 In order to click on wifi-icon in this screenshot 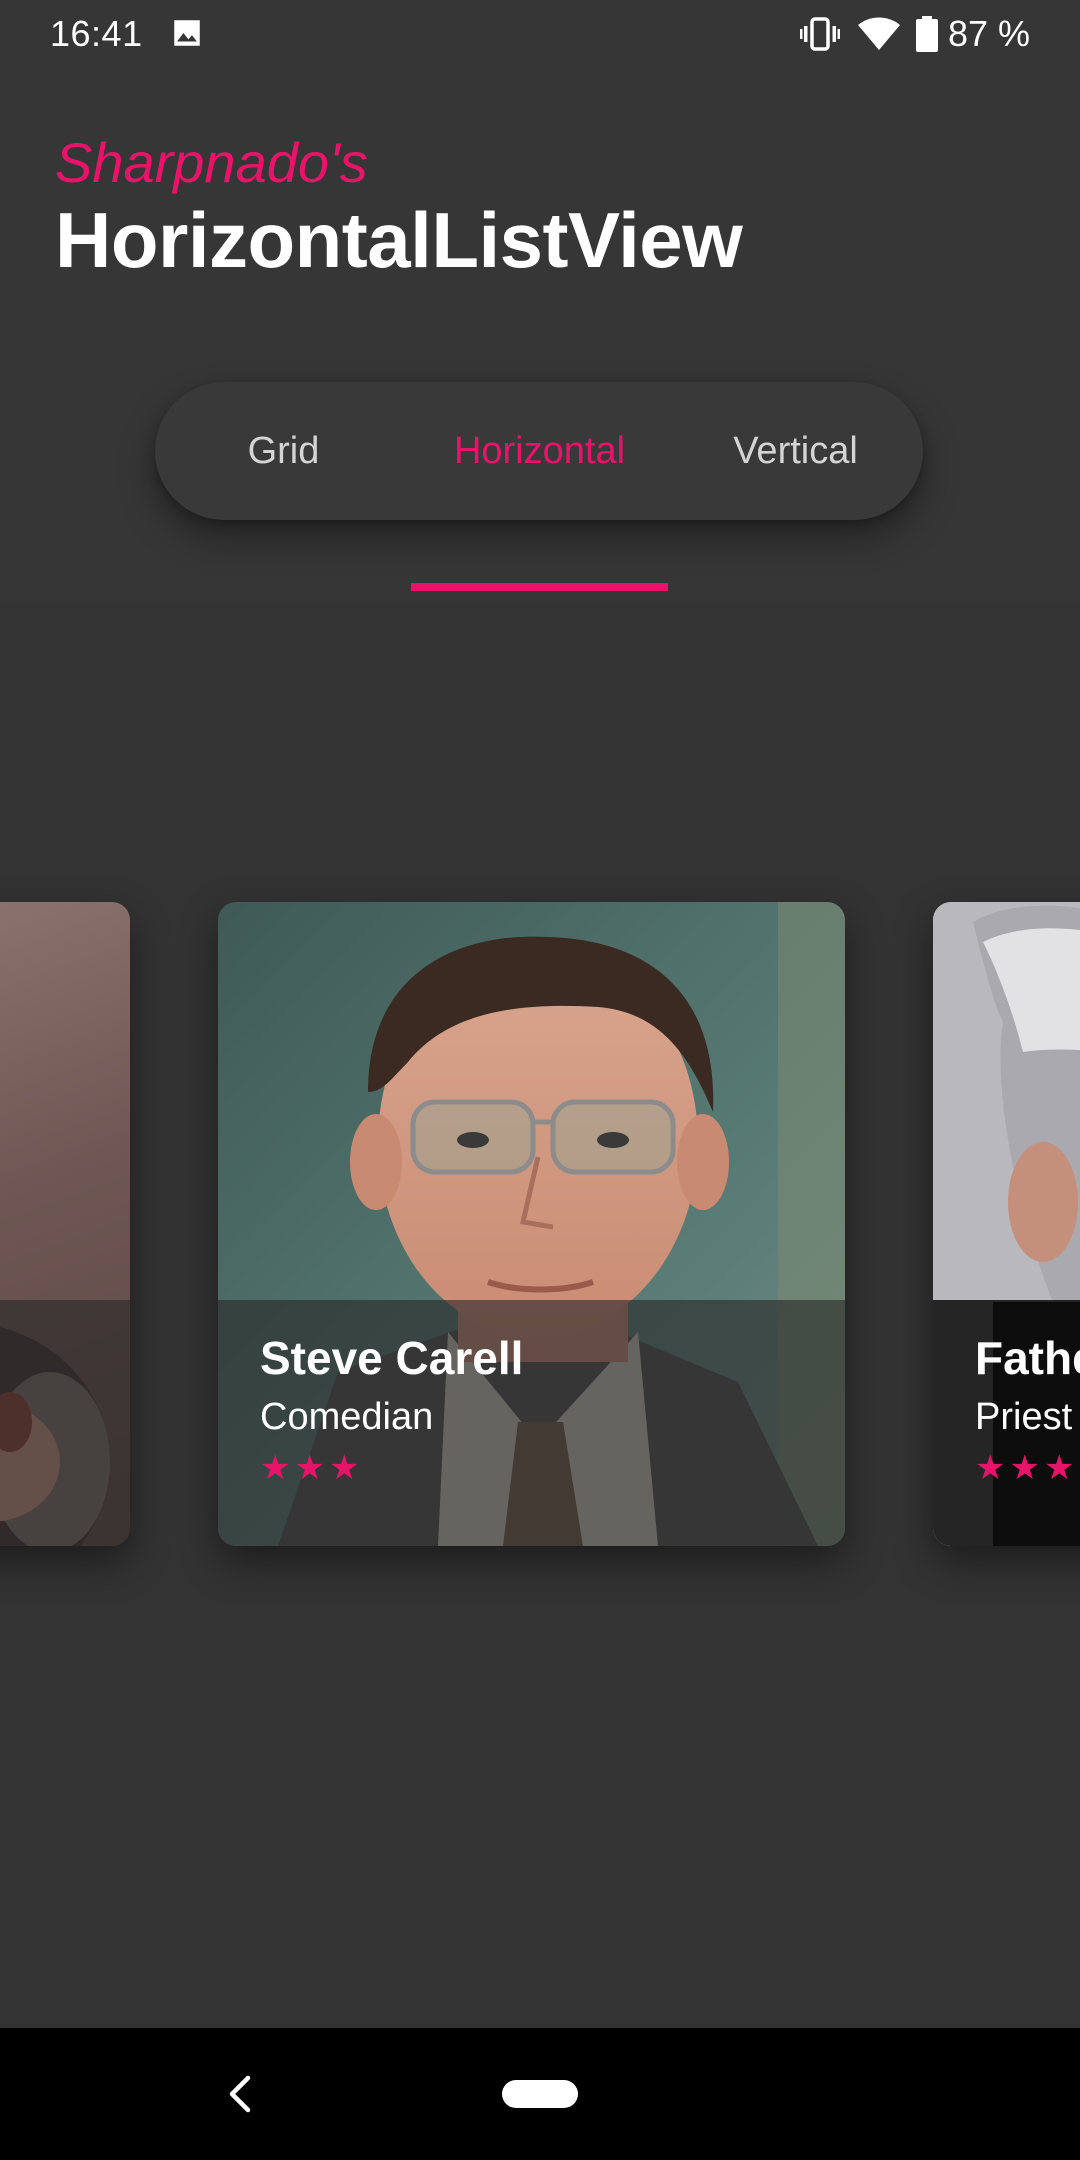, I will do `click(878, 33)`.